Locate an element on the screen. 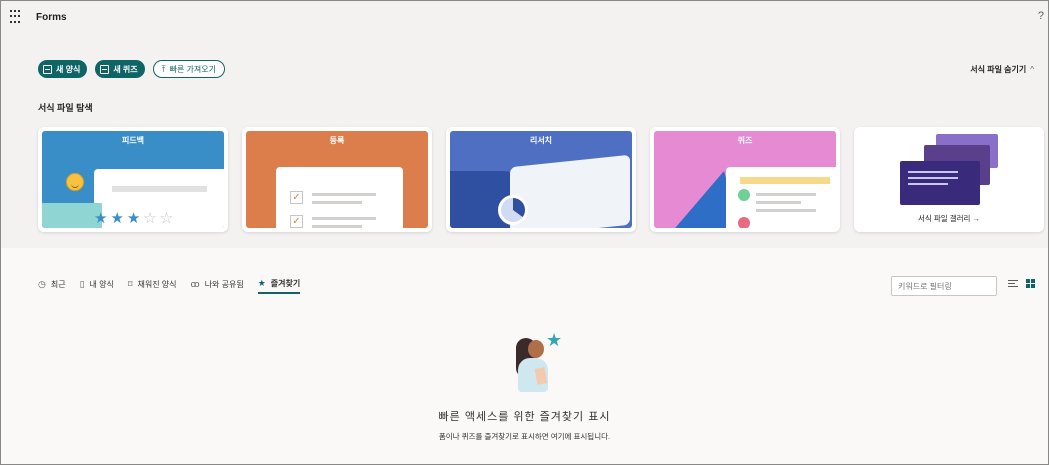  clock-icon: ◷ is located at coordinates (42, 284).